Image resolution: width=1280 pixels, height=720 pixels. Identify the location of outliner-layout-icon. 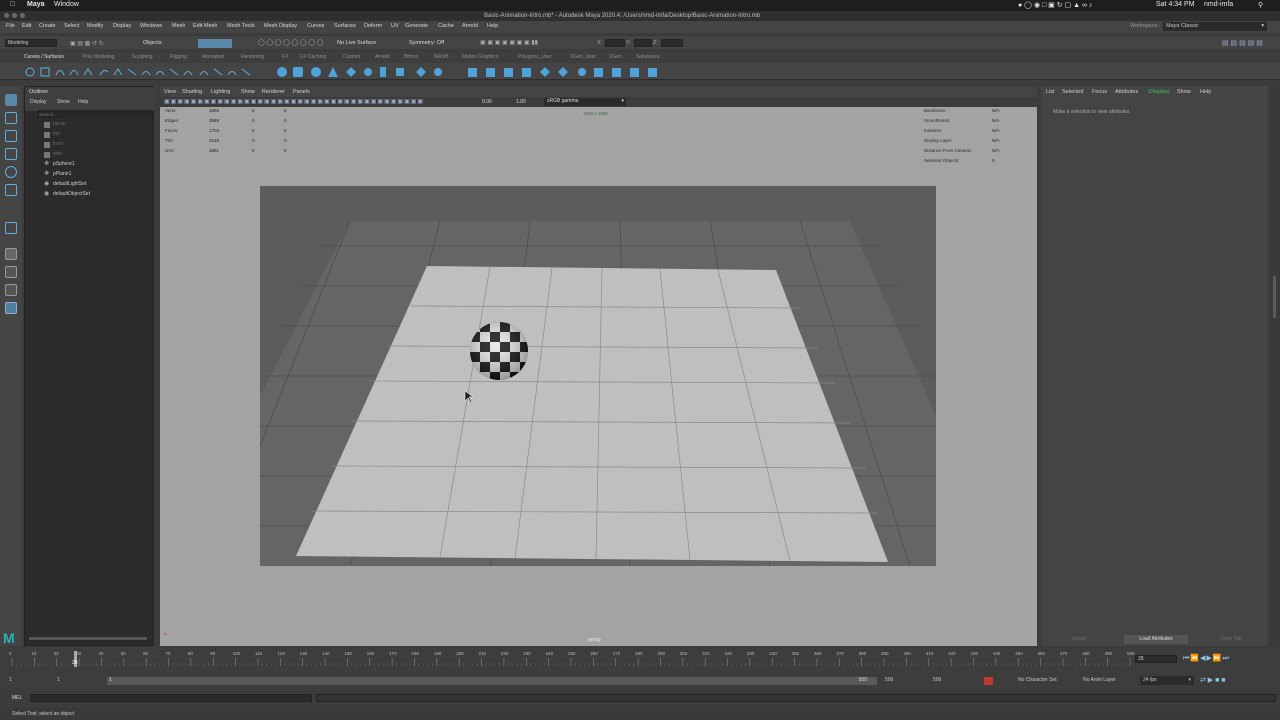
(11, 308).